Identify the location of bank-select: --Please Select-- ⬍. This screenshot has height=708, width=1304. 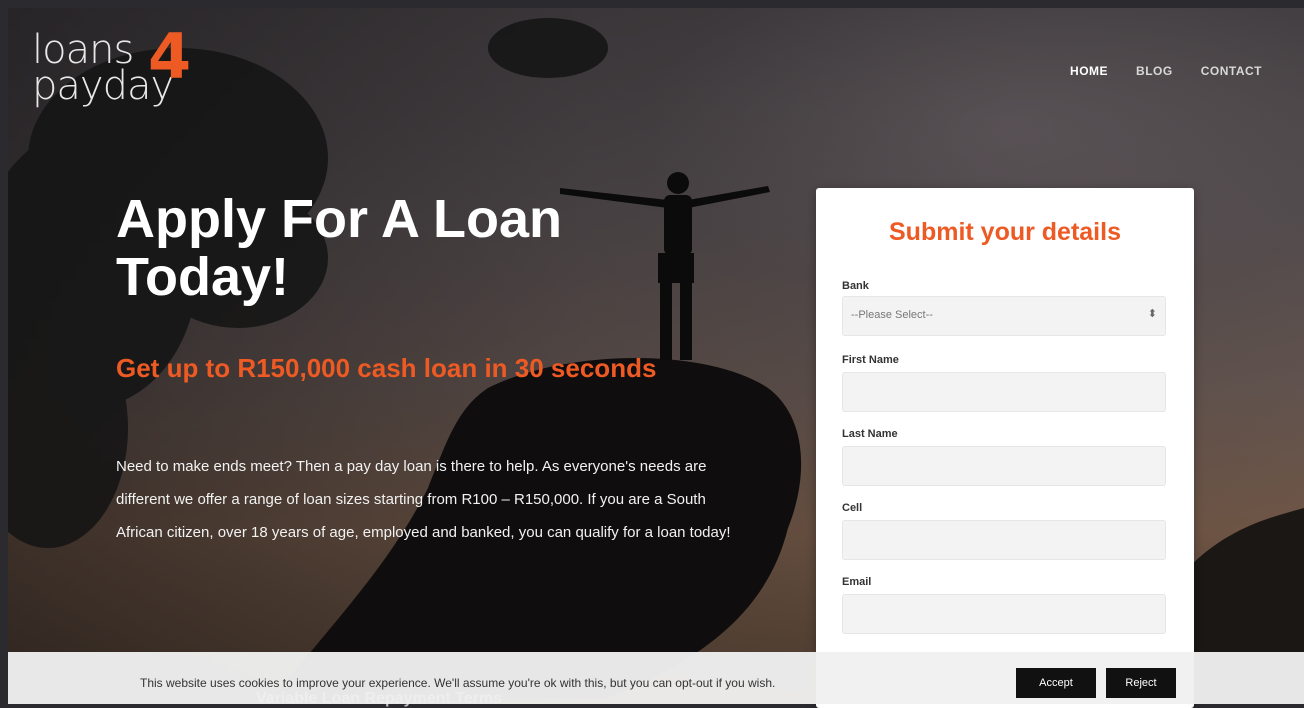
(1004, 316).